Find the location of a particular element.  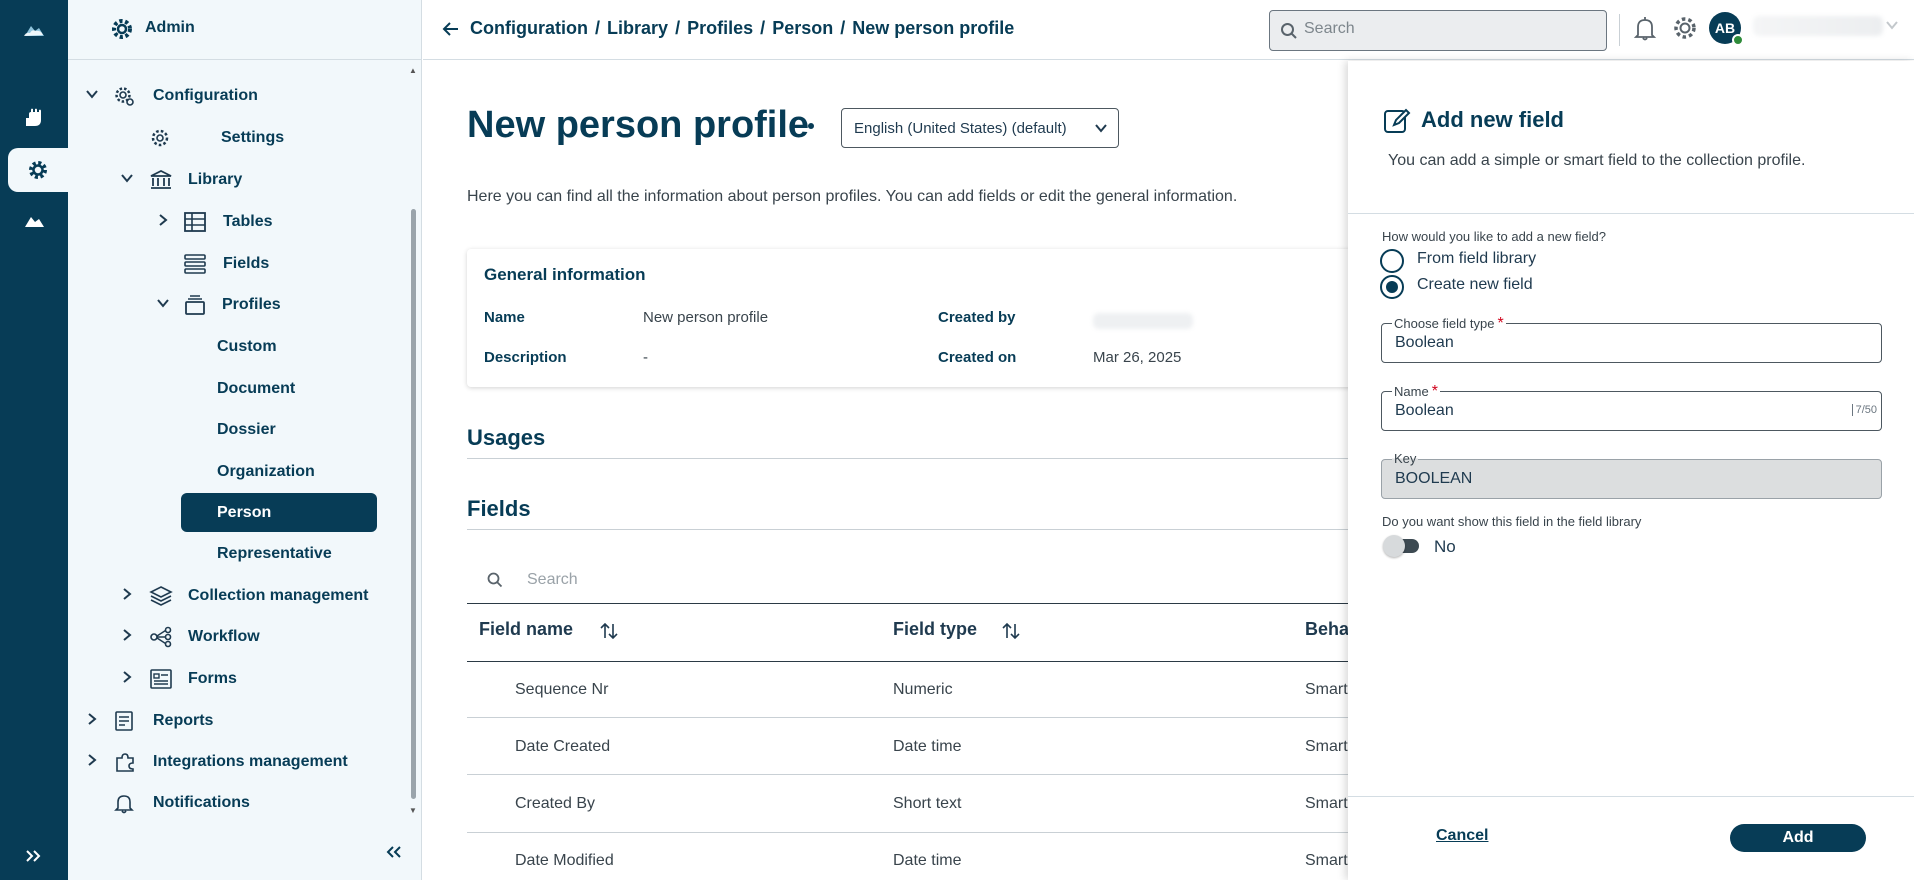

language-select: English (United States) (default) is located at coordinates (980, 128).